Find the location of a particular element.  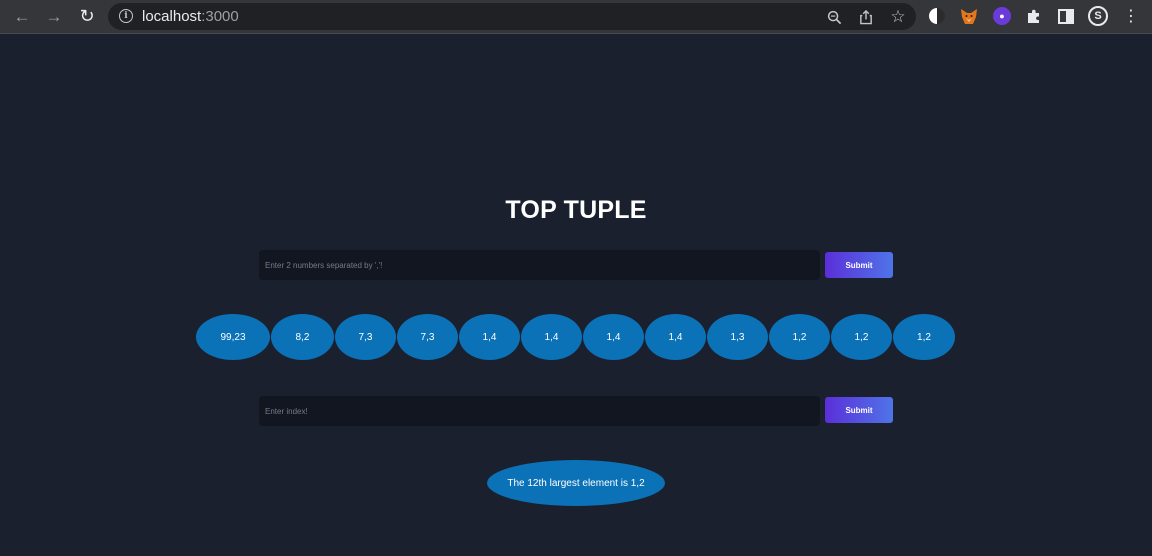

more-menu-icon: ⋮ is located at coordinates (1131, 16).